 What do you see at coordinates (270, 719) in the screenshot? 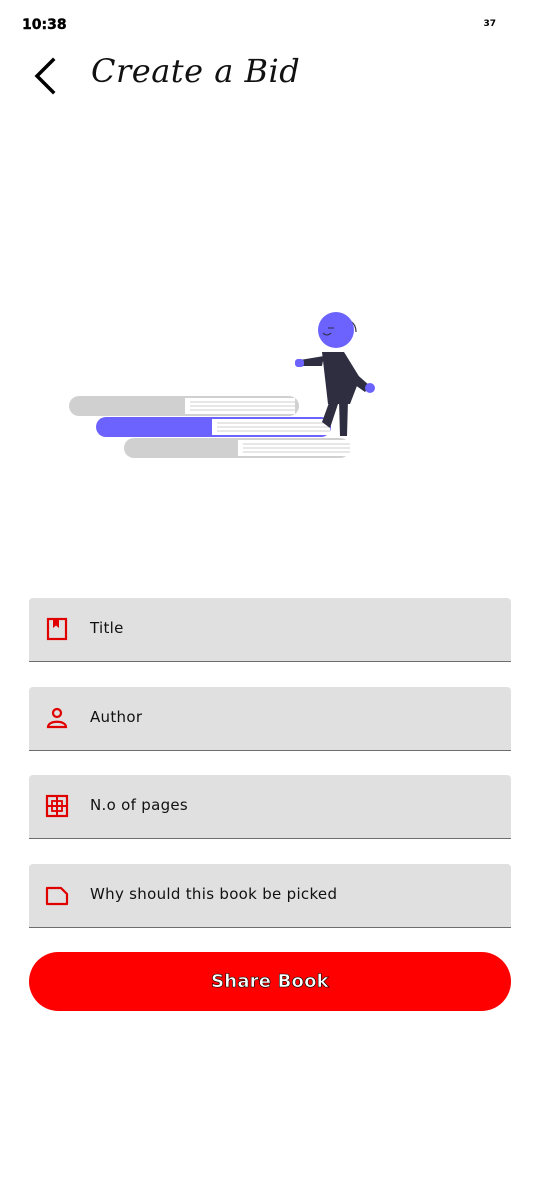
I see `author-field: Author` at bounding box center [270, 719].